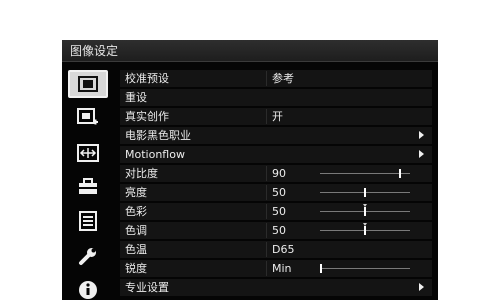 The height and width of the screenshot is (304, 500). What do you see at coordinates (147, 78) in the screenshot?
I see `setting-label: 校准预设` at bounding box center [147, 78].